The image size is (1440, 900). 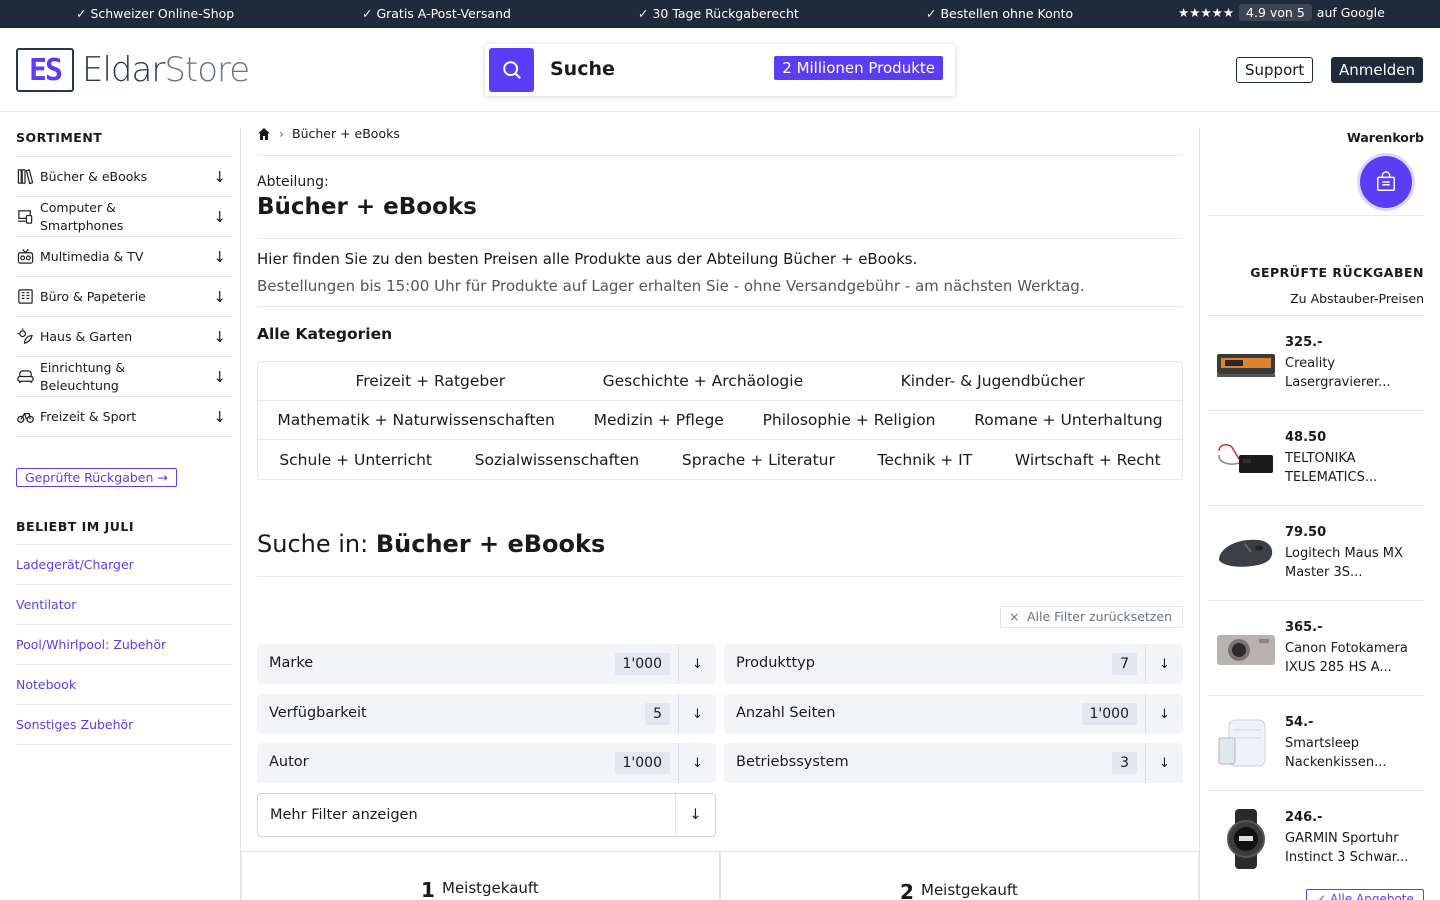 I want to click on offer-price: 325.-, so click(x=1304, y=342).